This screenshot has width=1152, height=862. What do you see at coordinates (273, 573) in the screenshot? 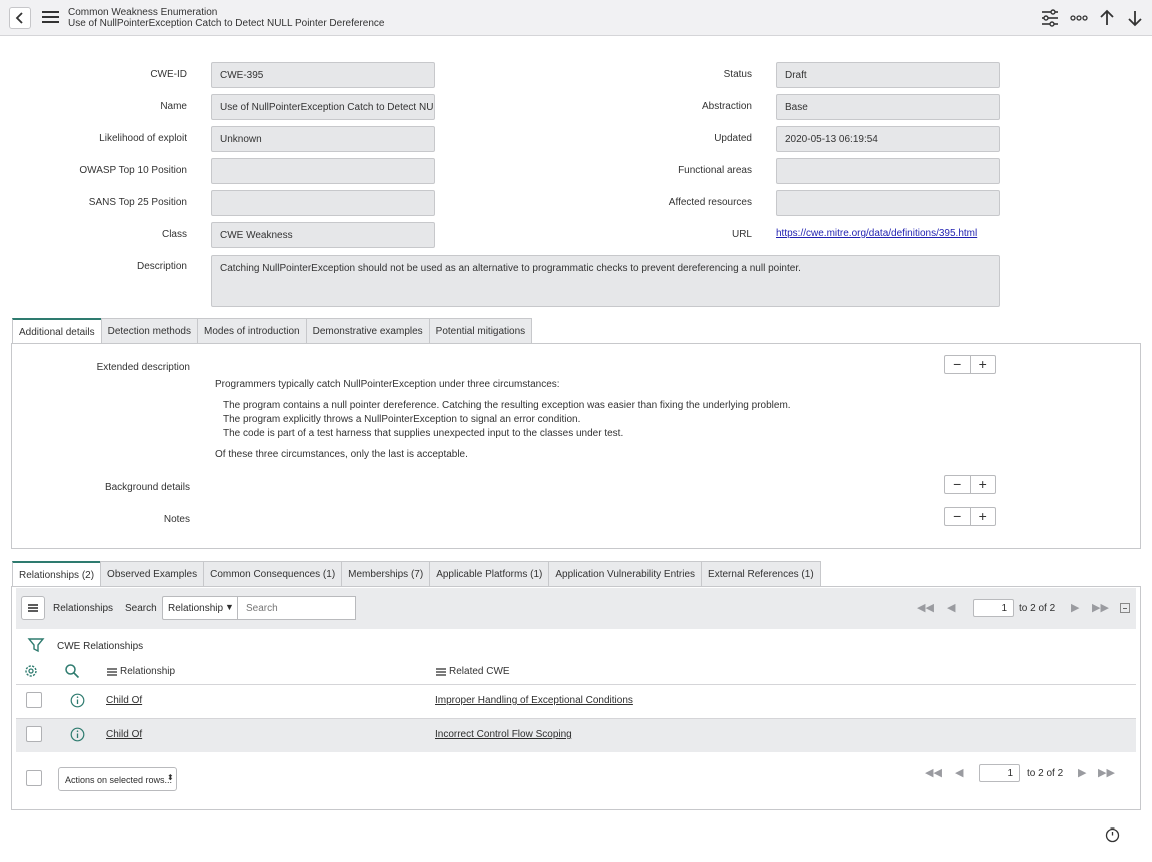
I see `tab-common-consequences: Common Consequences (1)` at bounding box center [273, 573].